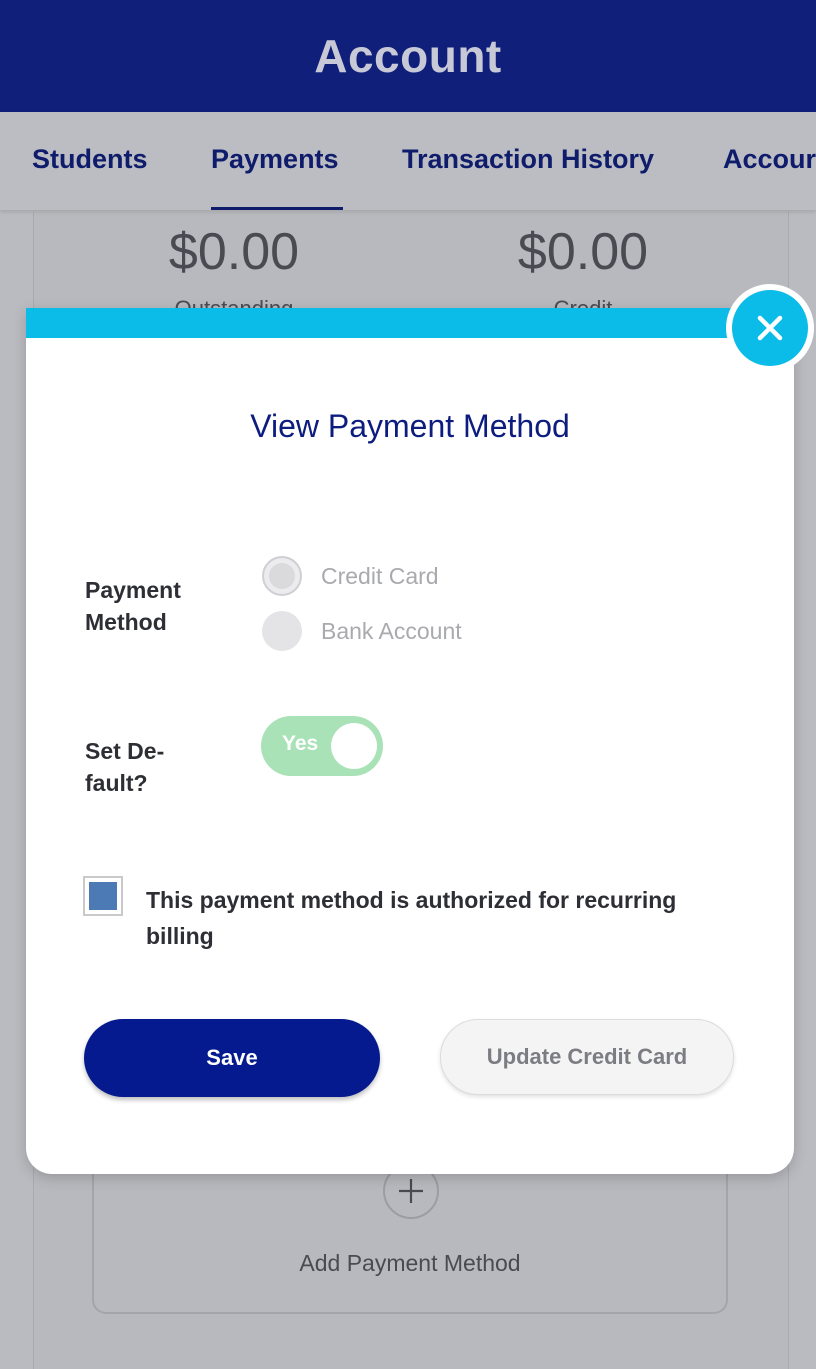 This screenshot has width=816, height=1369. Describe the element at coordinates (380, 576) in the screenshot. I see `radio-credit-card-label: Credit Card` at that location.